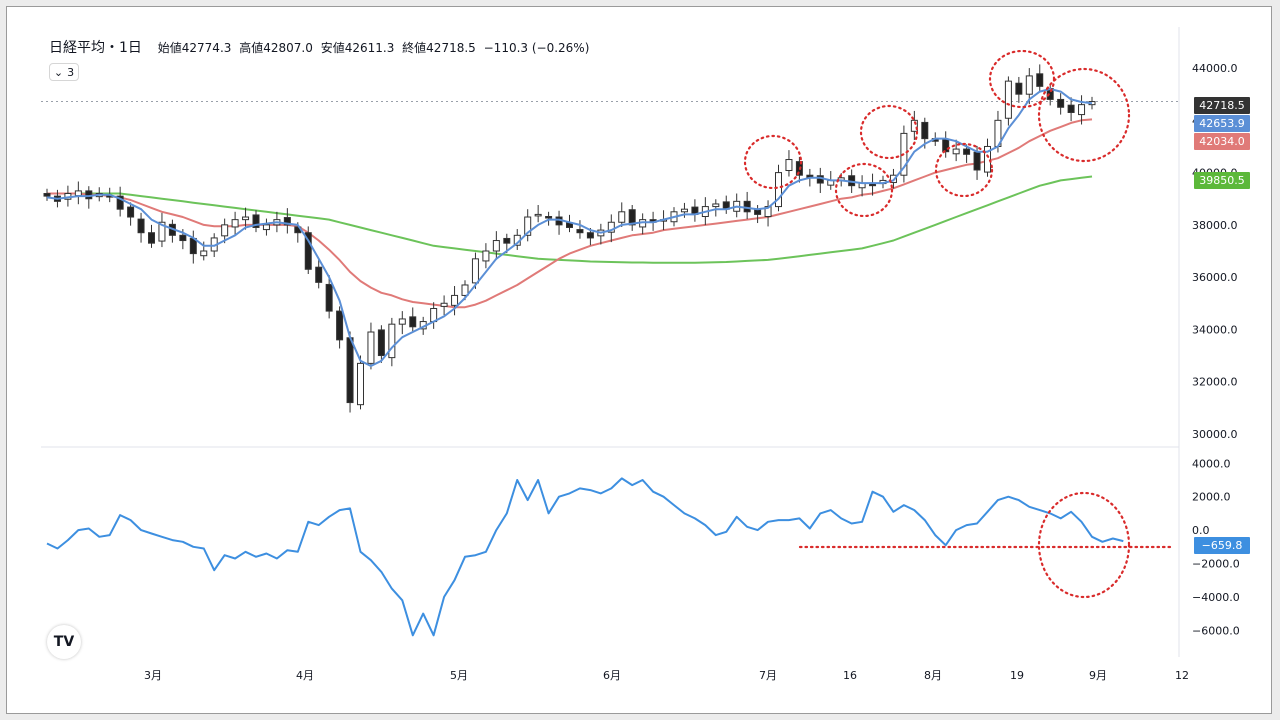 Image resolution: width=1280 pixels, height=720 pixels. I want to click on time-axis-label: 19, so click(1017, 675).